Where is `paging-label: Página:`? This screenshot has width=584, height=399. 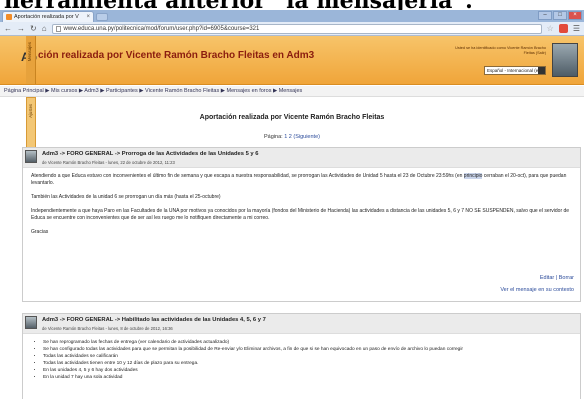 paging-label: Página: is located at coordinates (273, 137).